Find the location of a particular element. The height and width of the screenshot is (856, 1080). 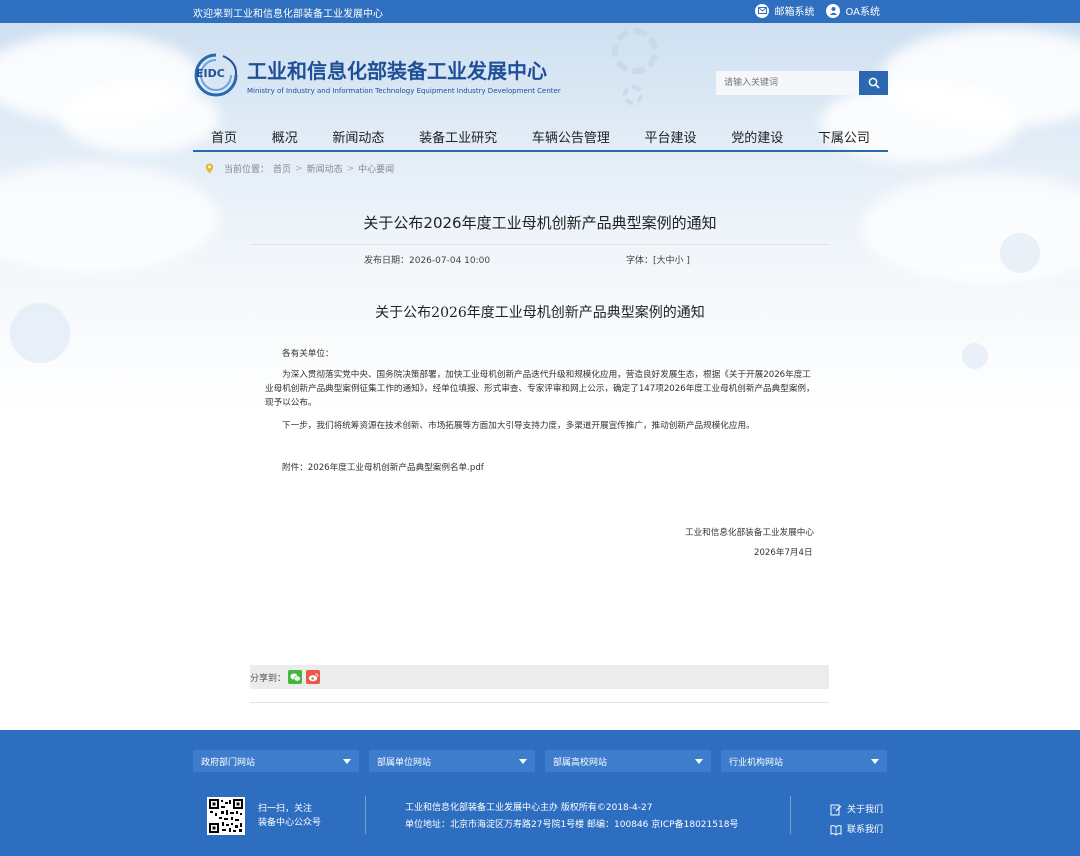

weibo-share-icon is located at coordinates (313, 677).